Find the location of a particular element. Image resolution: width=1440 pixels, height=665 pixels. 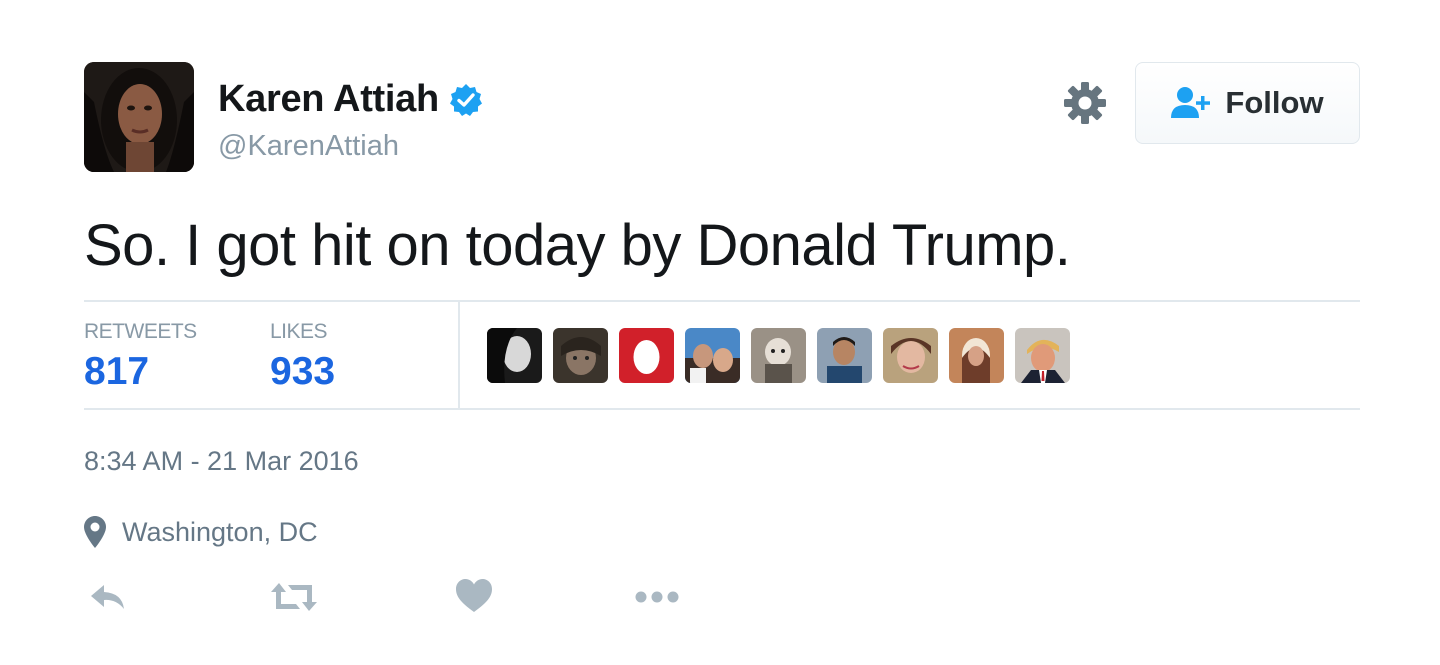

heart-icon is located at coordinates (474, 597).